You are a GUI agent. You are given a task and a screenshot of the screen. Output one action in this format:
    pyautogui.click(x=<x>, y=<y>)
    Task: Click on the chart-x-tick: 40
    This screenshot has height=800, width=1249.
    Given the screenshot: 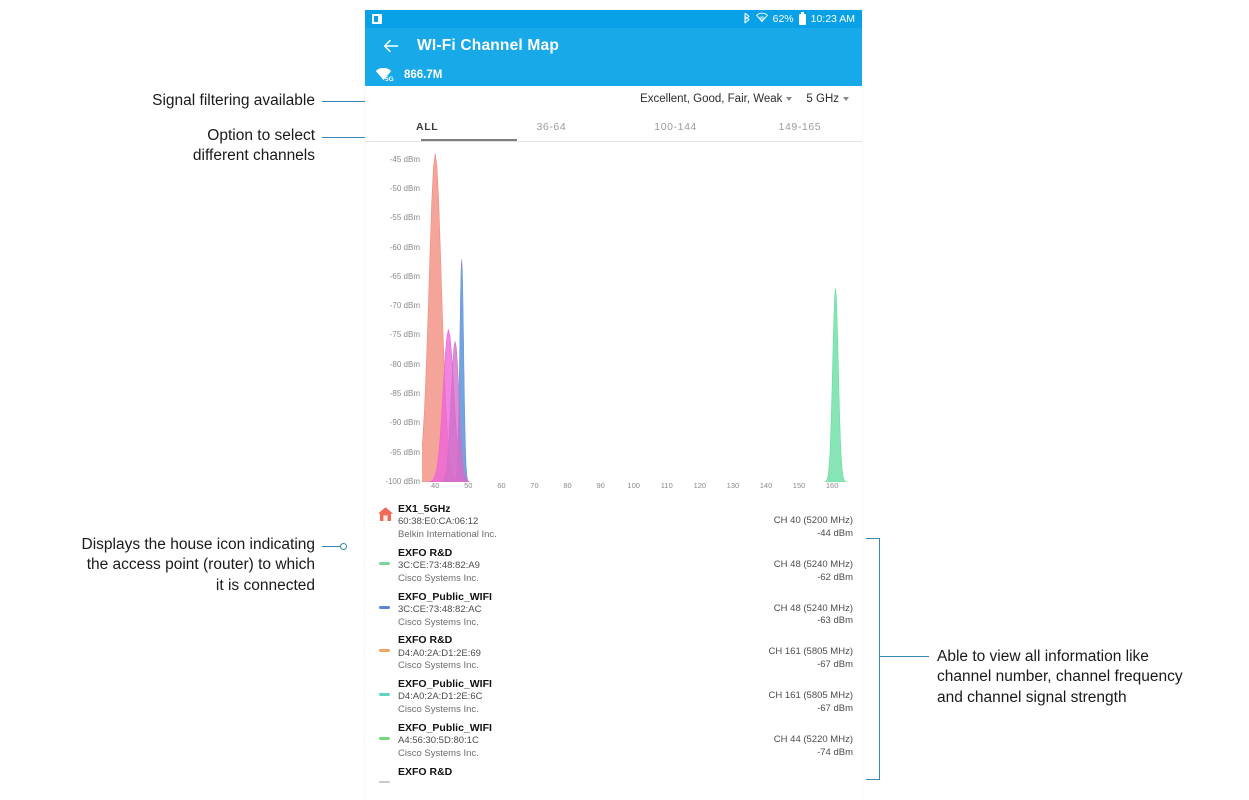 What is the action you would take?
    pyautogui.click(x=435, y=485)
    